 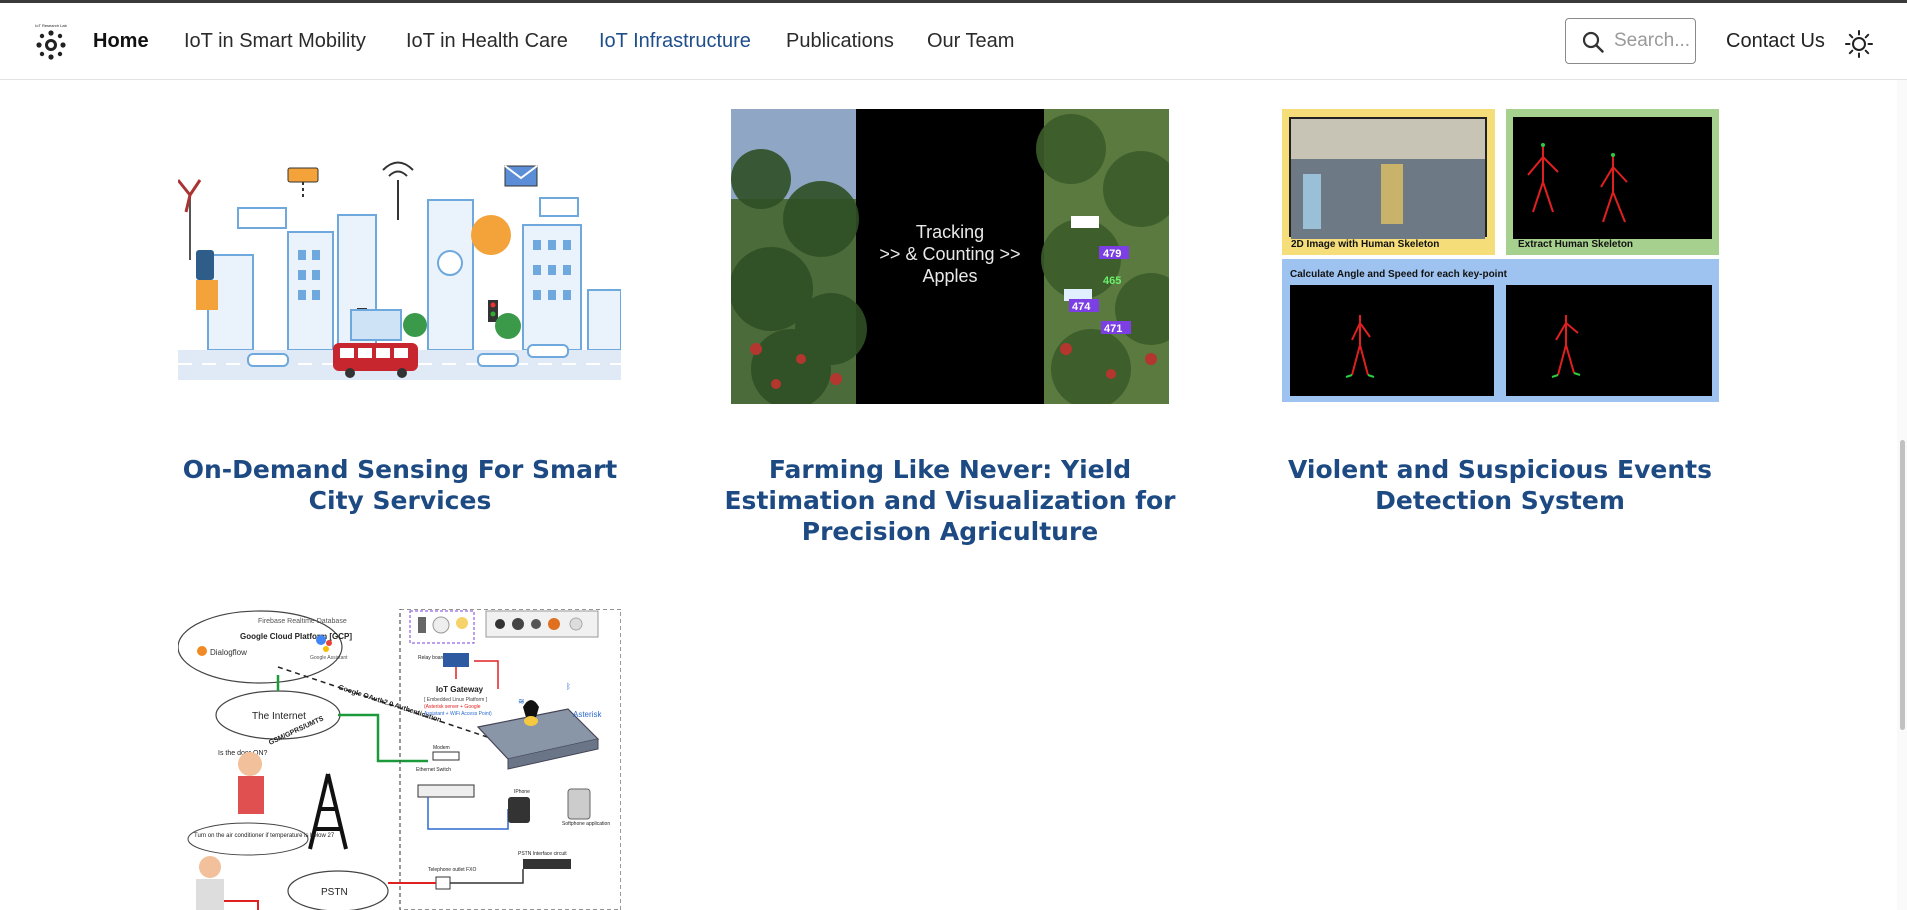 I want to click on caption-counting: & Counting, so click(x=950, y=254).